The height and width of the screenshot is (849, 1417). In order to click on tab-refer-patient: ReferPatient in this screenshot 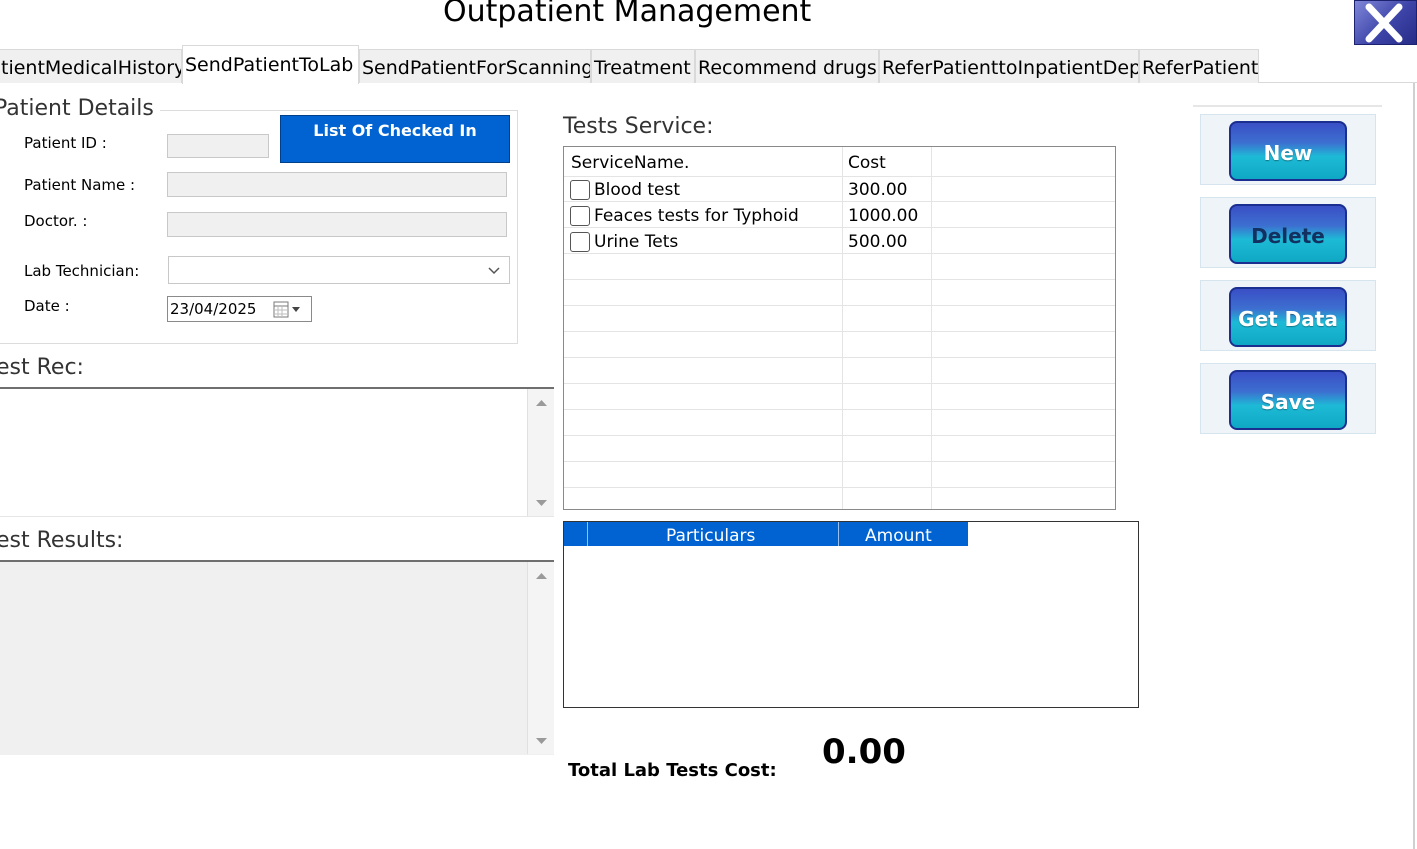, I will do `click(1199, 66)`.